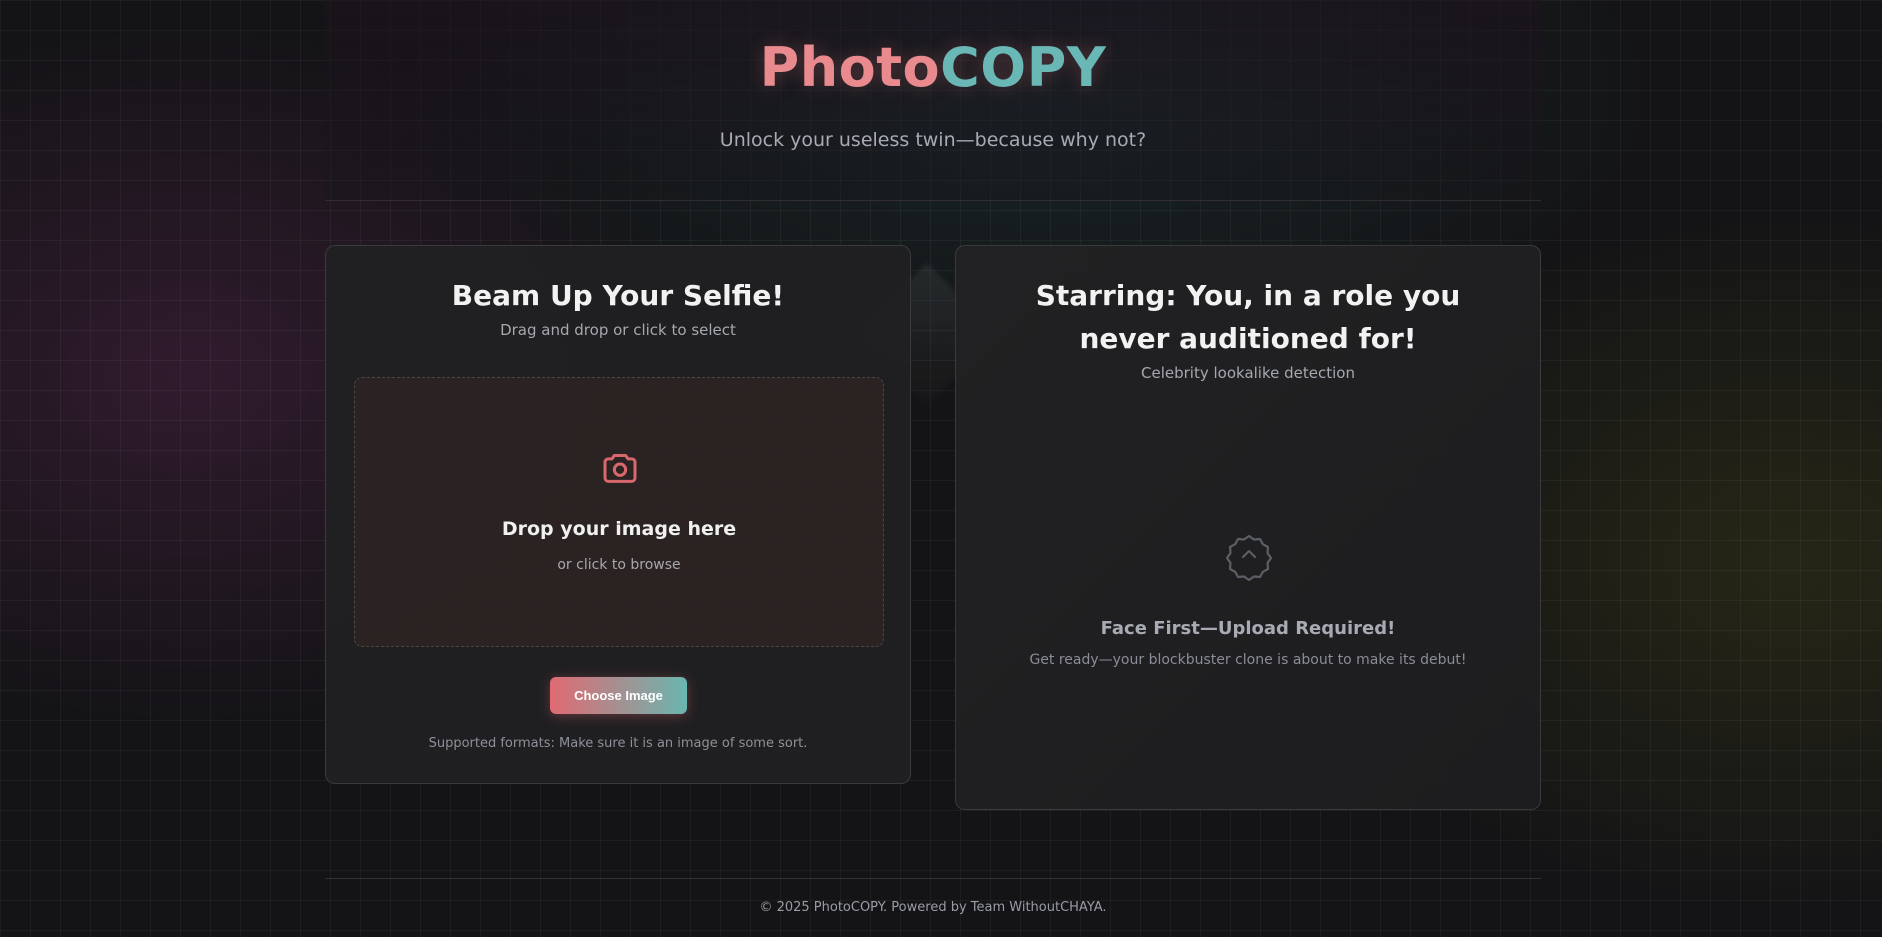 The width and height of the screenshot is (1882, 937). I want to click on app-logo: PhotoCOPY, so click(933, 67).